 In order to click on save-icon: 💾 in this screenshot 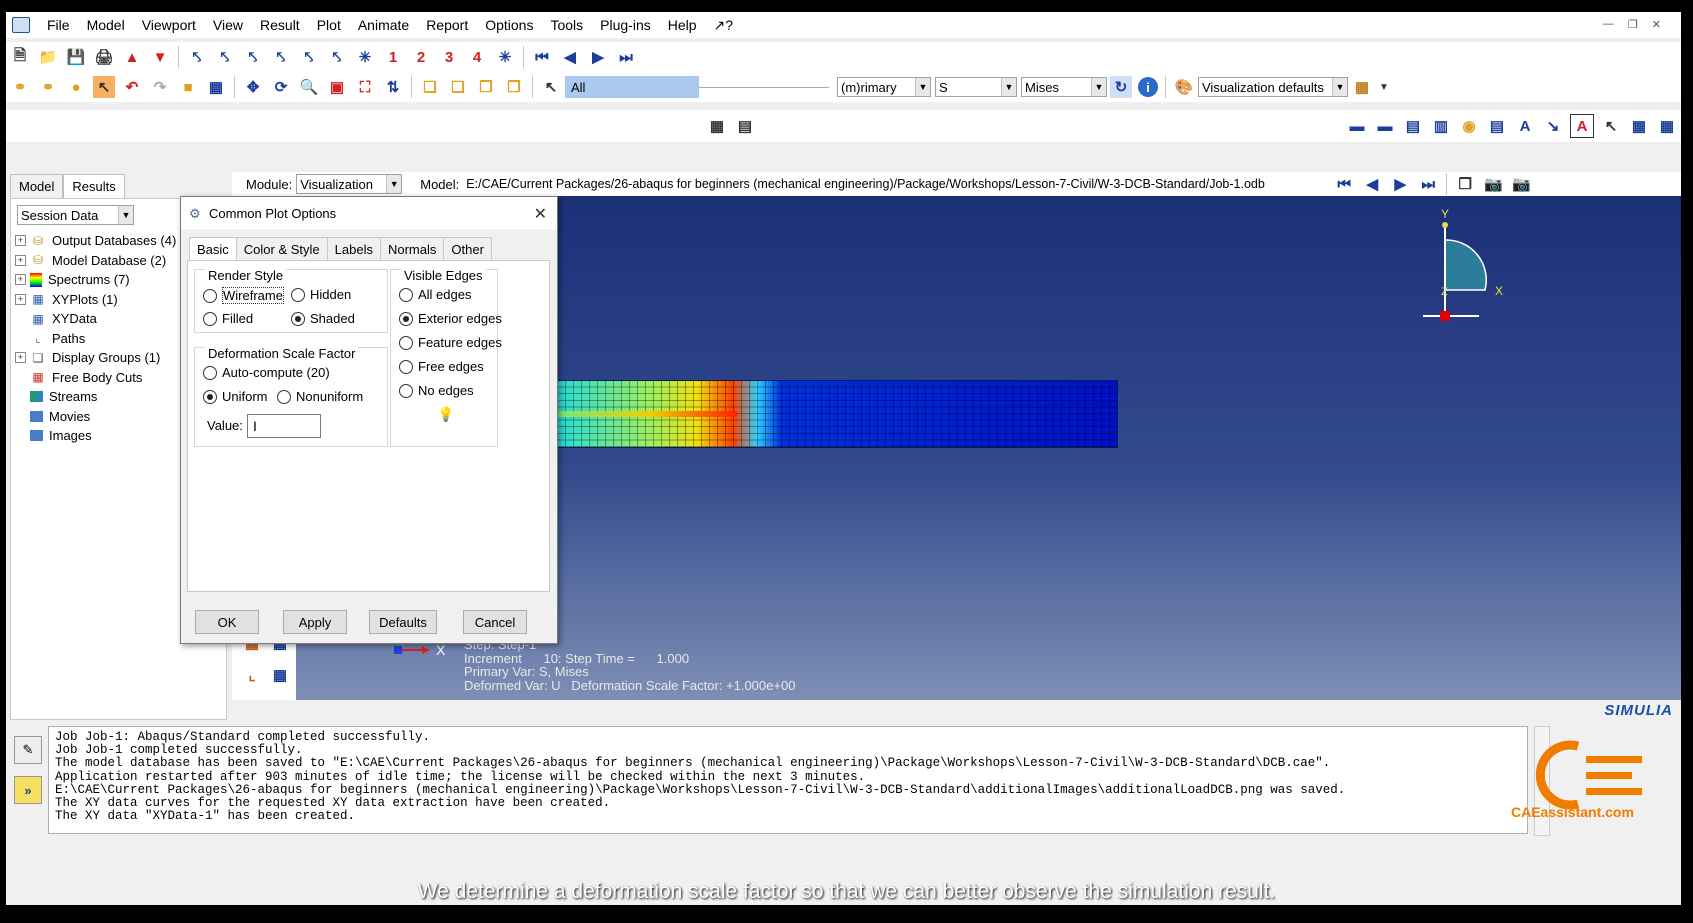, I will do `click(76, 57)`.